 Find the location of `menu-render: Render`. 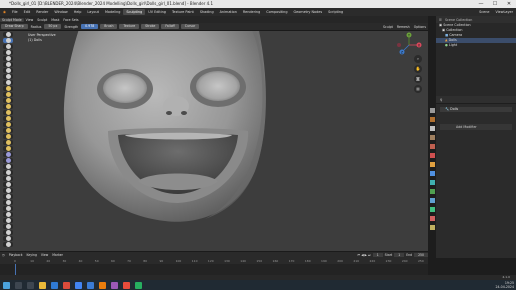

menu-render: Render is located at coordinates (42, 12).